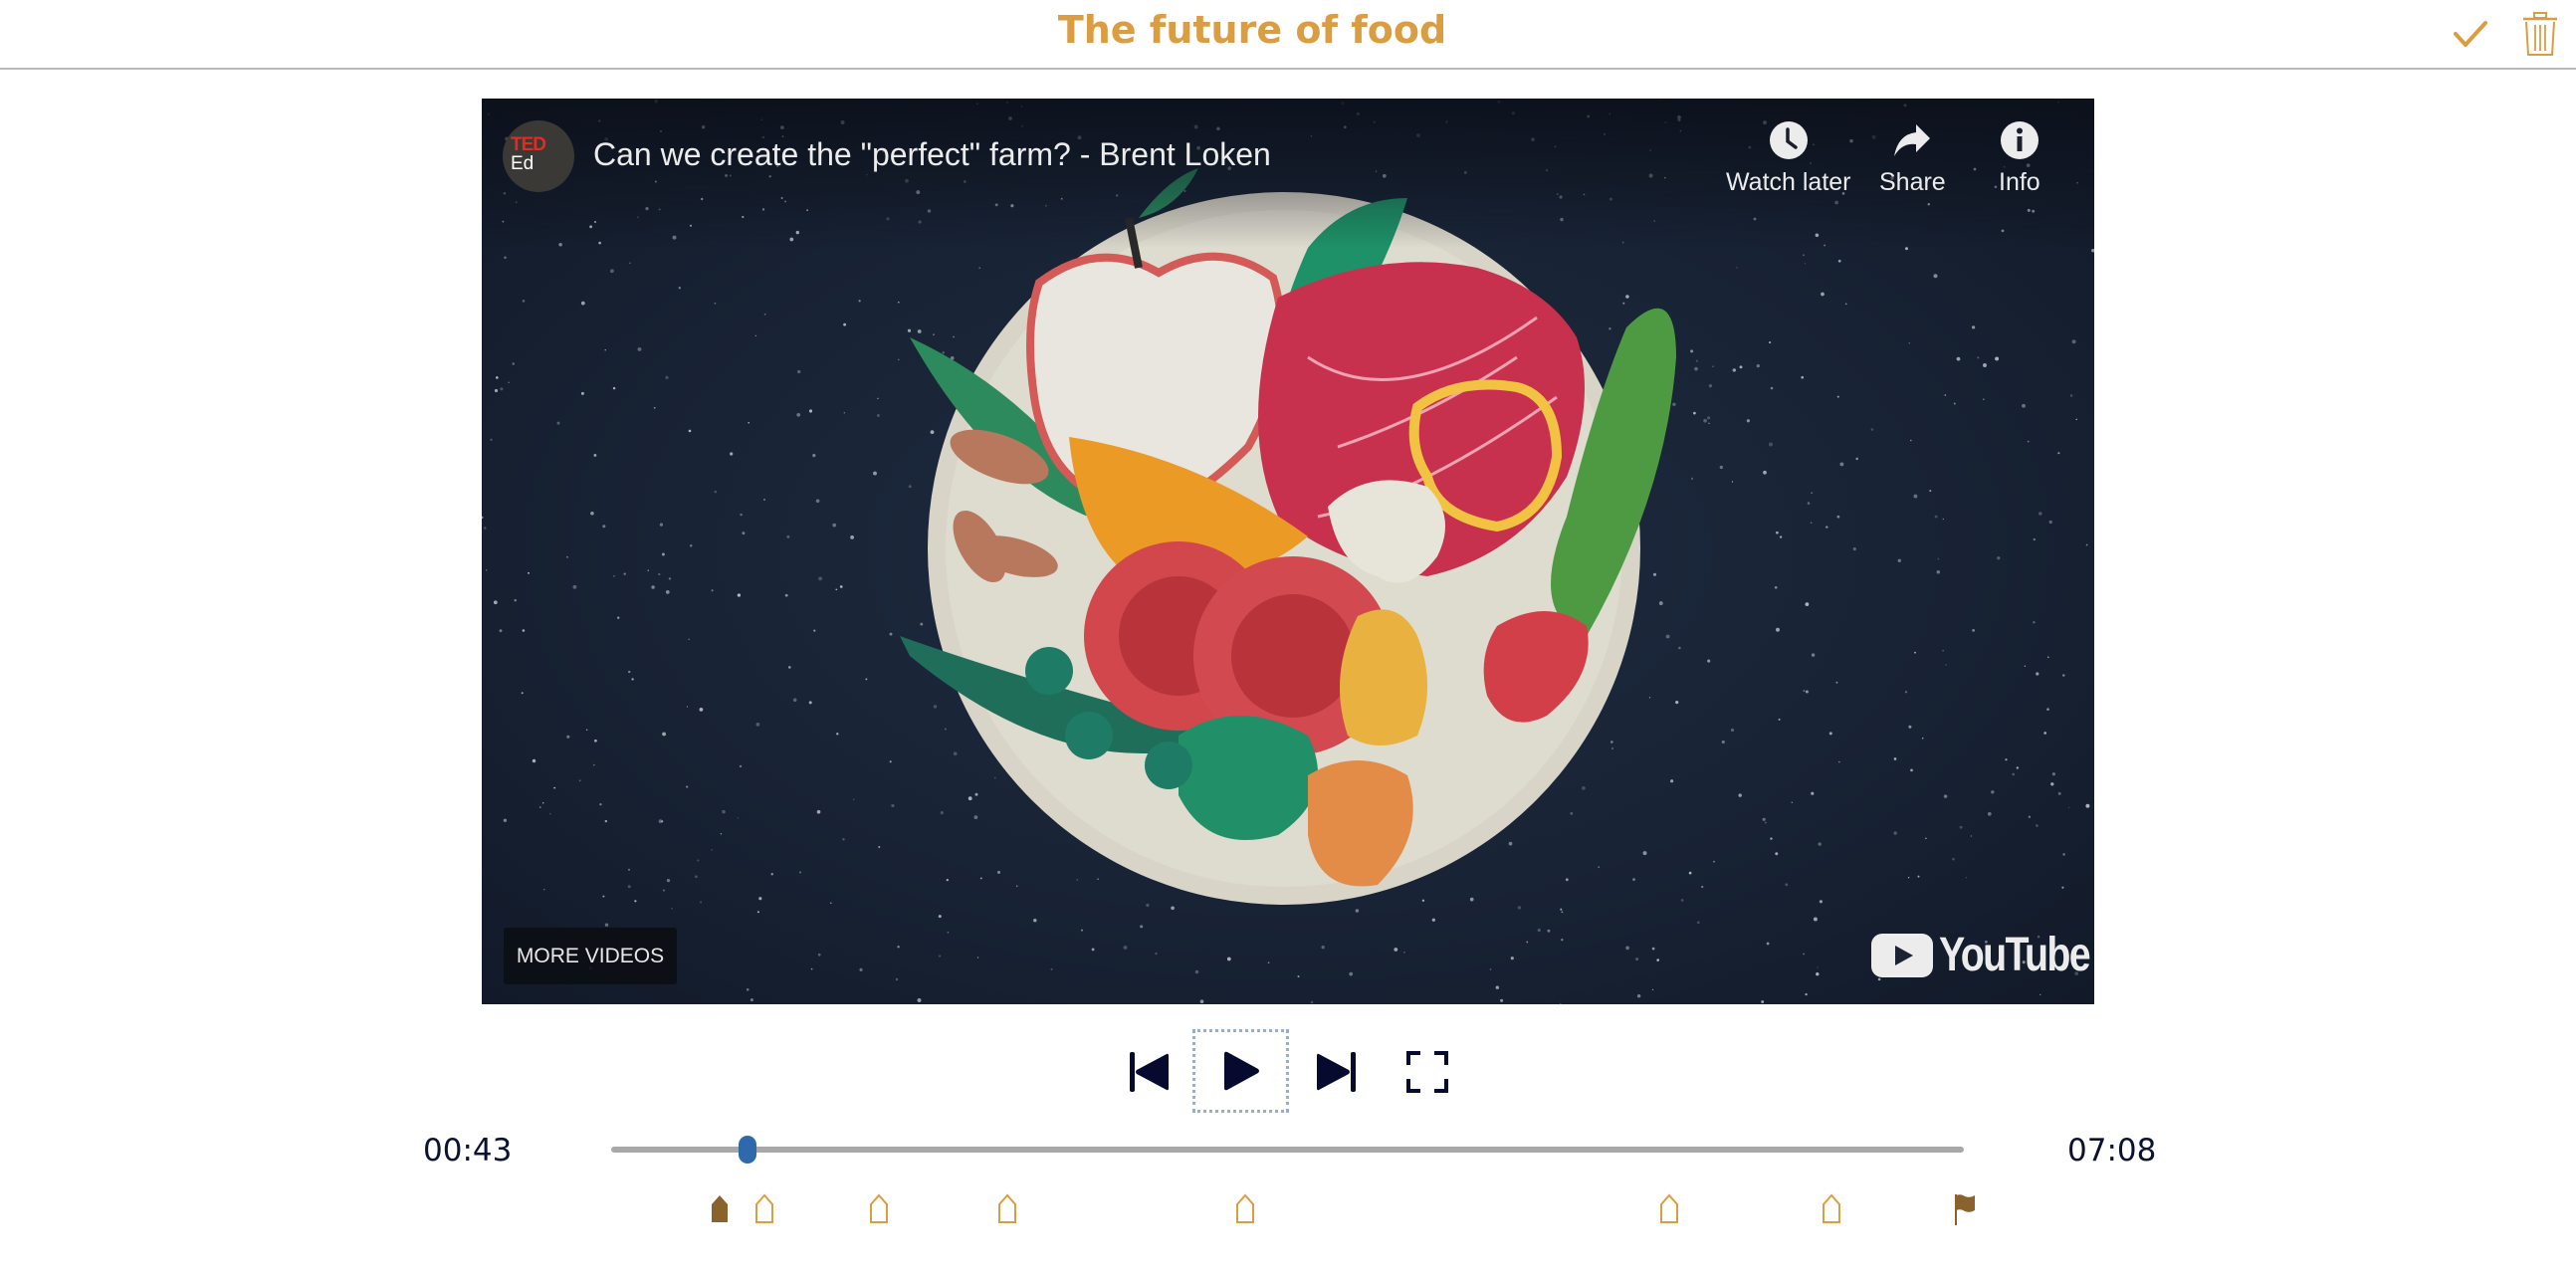  I want to click on play-icon, so click(1241, 1071).